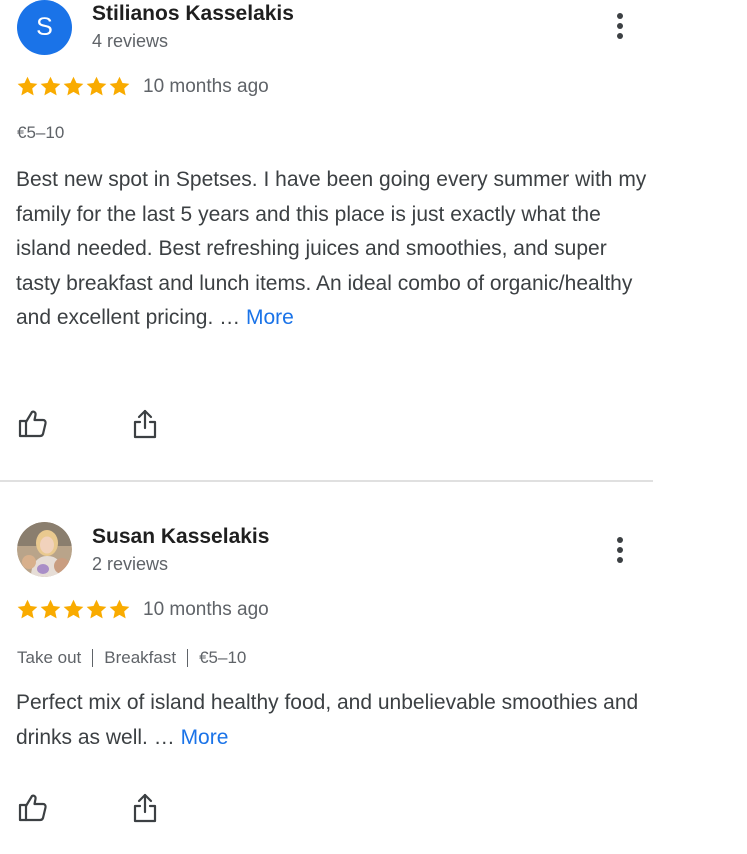 Image resolution: width=747 pixels, height=854 pixels. Describe the element at coordinates (140, 657) in the screenshot. I see `meal-type: Breakfast` at that location.